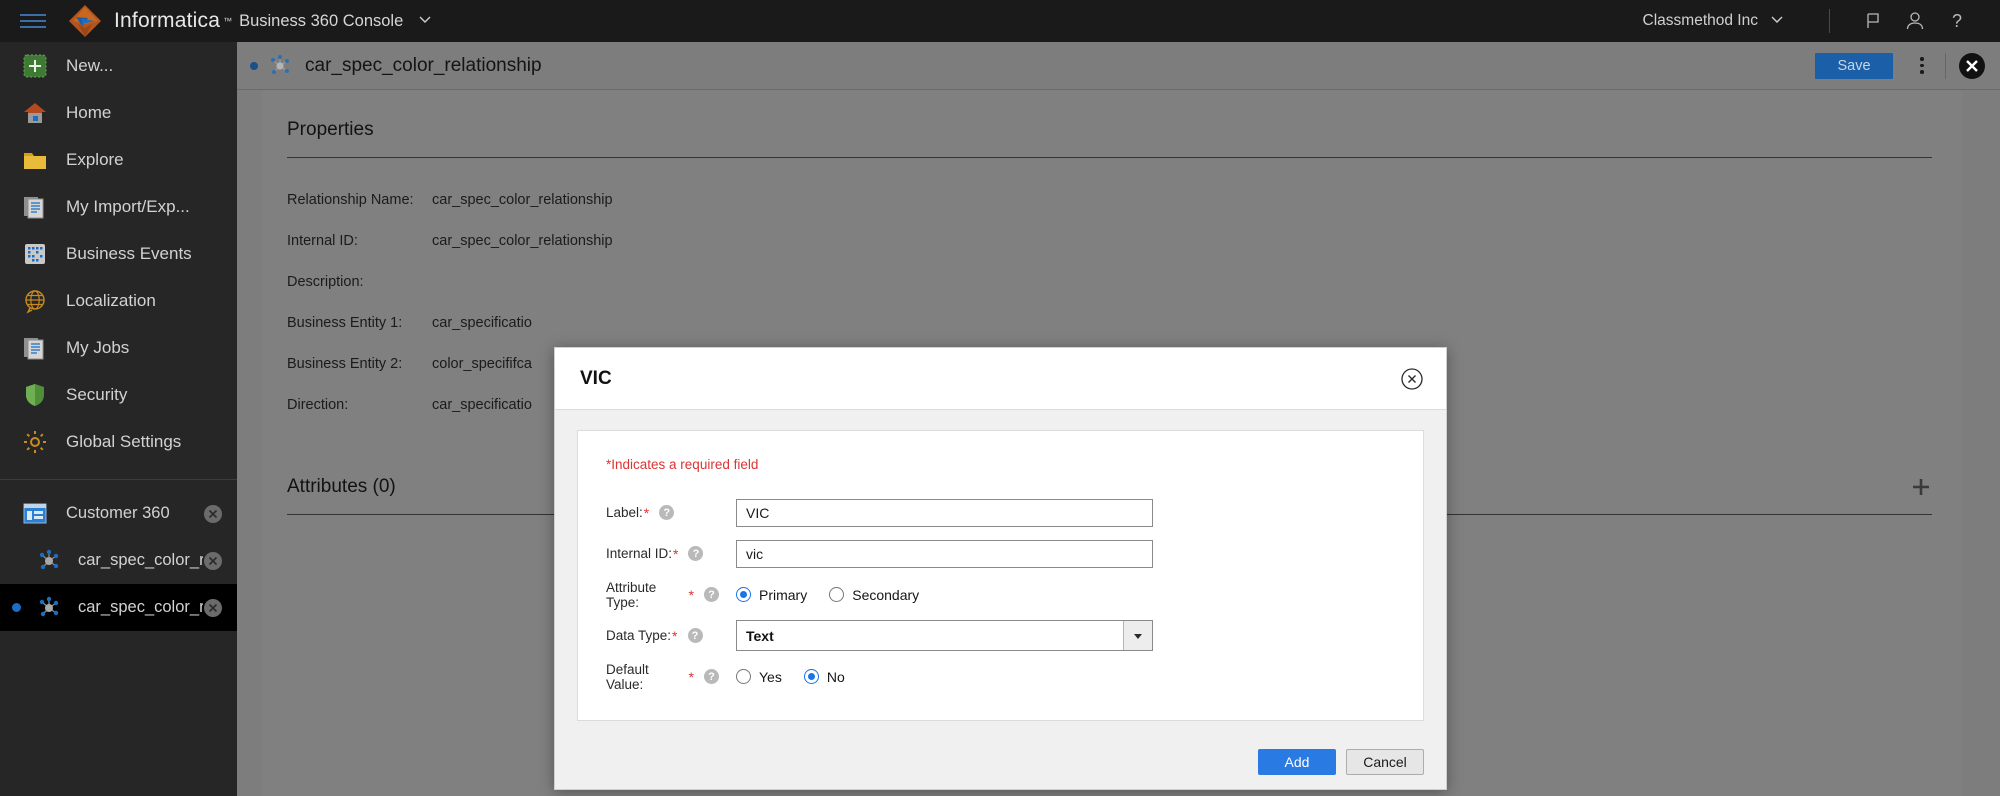 The image size is (2000, 796). Describe the element at coordinates (118, 479) in the screenshot. I see `sidebar-divider` at that location.